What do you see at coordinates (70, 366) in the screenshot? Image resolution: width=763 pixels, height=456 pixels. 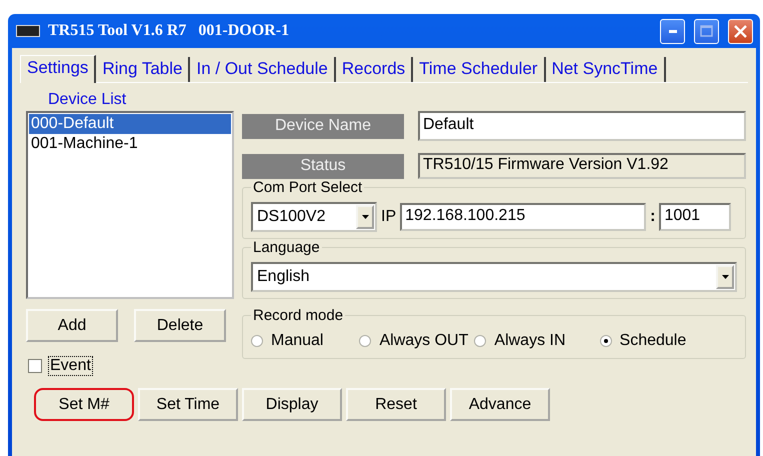 I see `event-label: Event` at bounding box center [70, 366].